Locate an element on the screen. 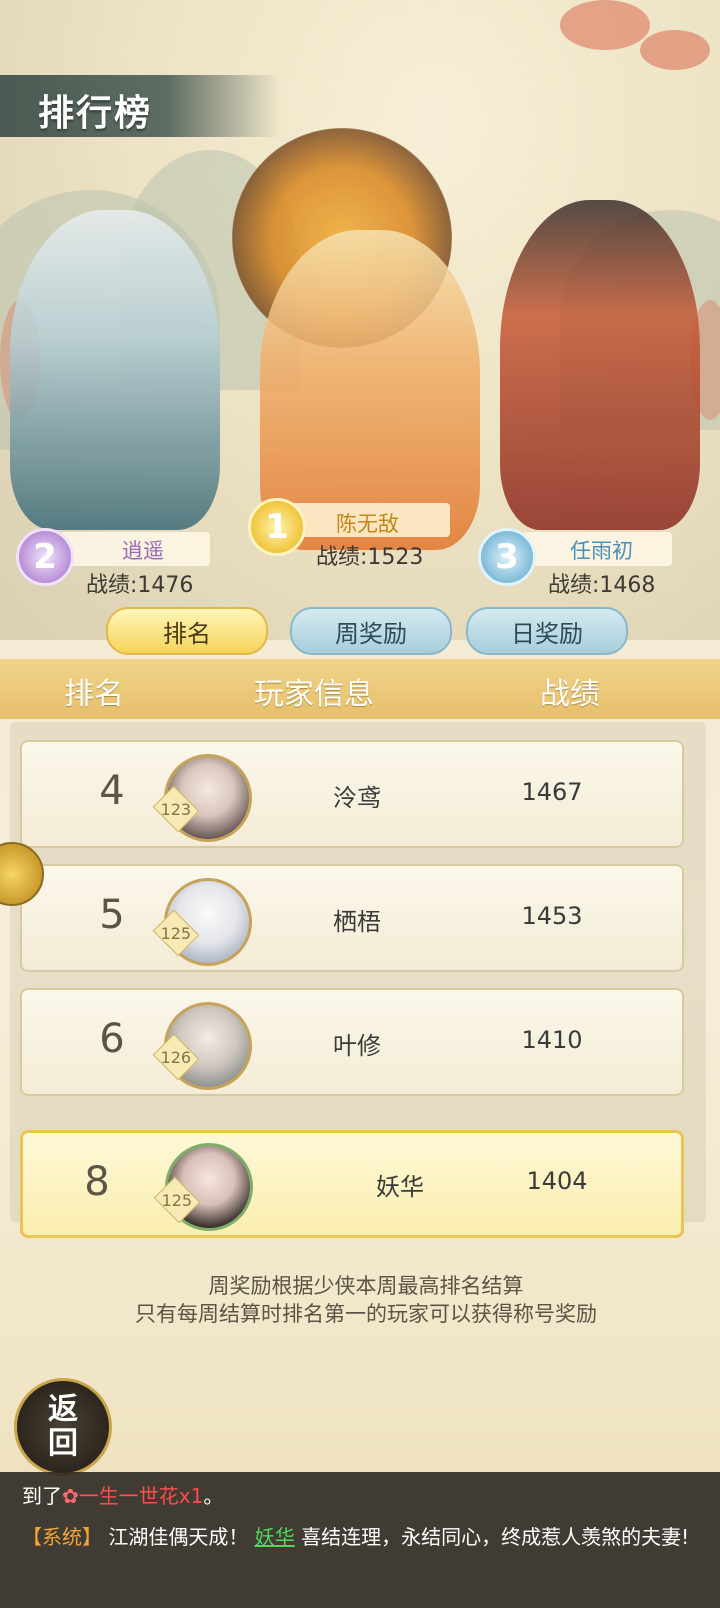 This screenshot has width=720, height=1608. page-title: 排行榜 is located at coordinates (95, 113).